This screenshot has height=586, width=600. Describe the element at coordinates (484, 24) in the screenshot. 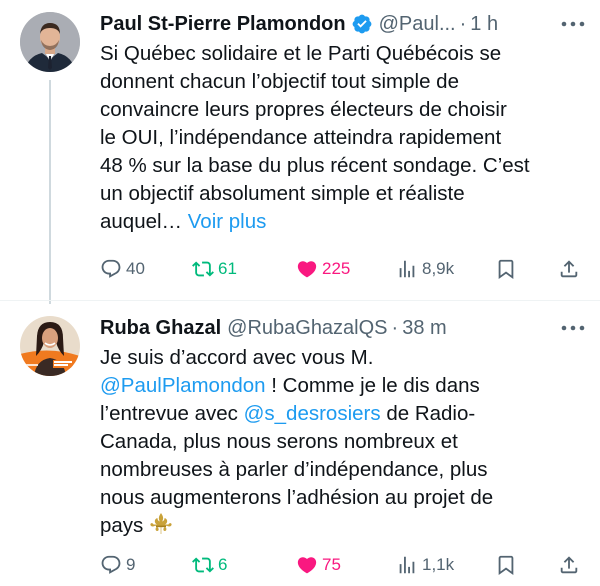

I see `timestamp: 1 h` at that location.